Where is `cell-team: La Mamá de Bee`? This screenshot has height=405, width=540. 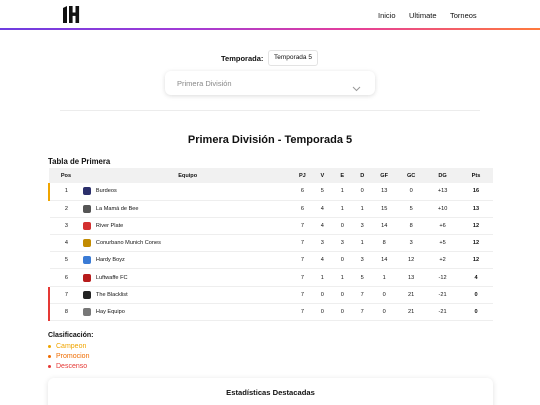 cell-team: La Mamá de Bee is located at coordinates (187, 209).